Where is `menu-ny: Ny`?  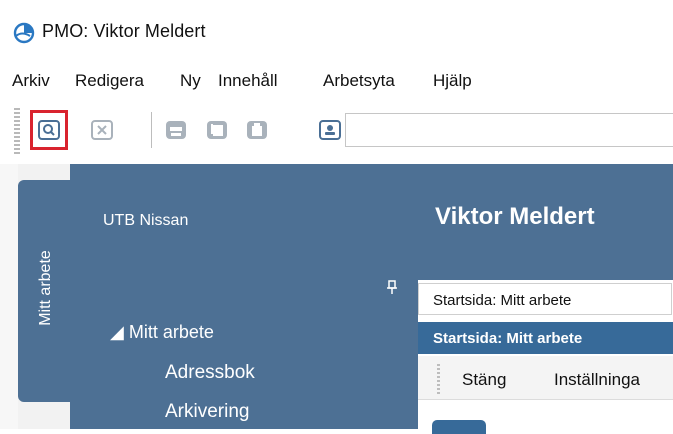 menu-ny: Ny is located at coordinates (190, 81).